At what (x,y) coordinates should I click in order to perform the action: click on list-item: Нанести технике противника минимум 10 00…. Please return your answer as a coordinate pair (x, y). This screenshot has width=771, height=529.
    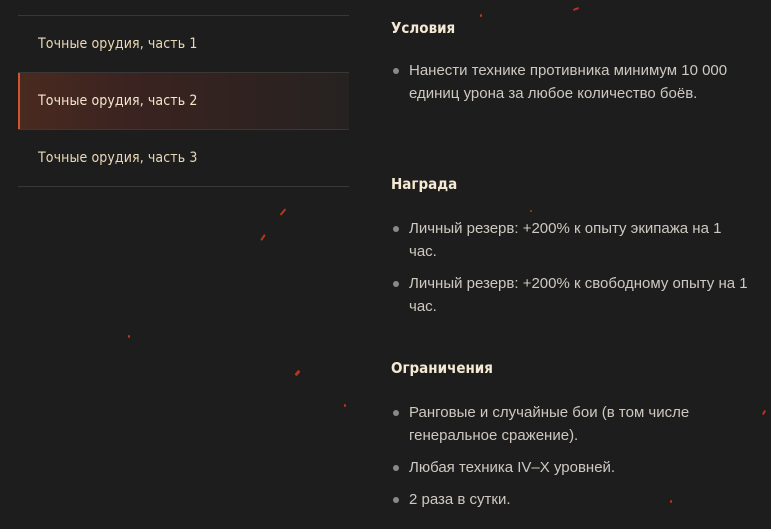
    Looking at the image, I should click on (571, 82).